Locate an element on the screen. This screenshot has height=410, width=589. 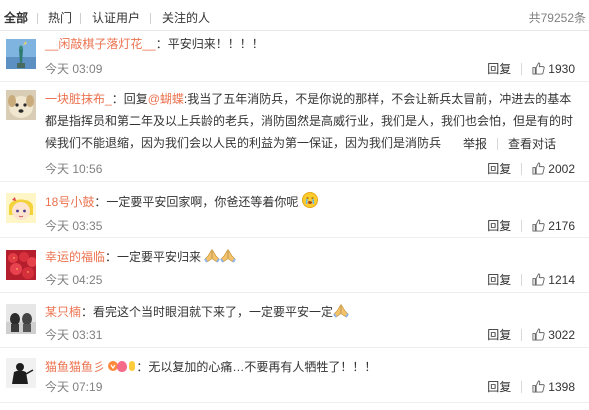
comment-total-count: 共79252条 is located at coordinates (557, 18).